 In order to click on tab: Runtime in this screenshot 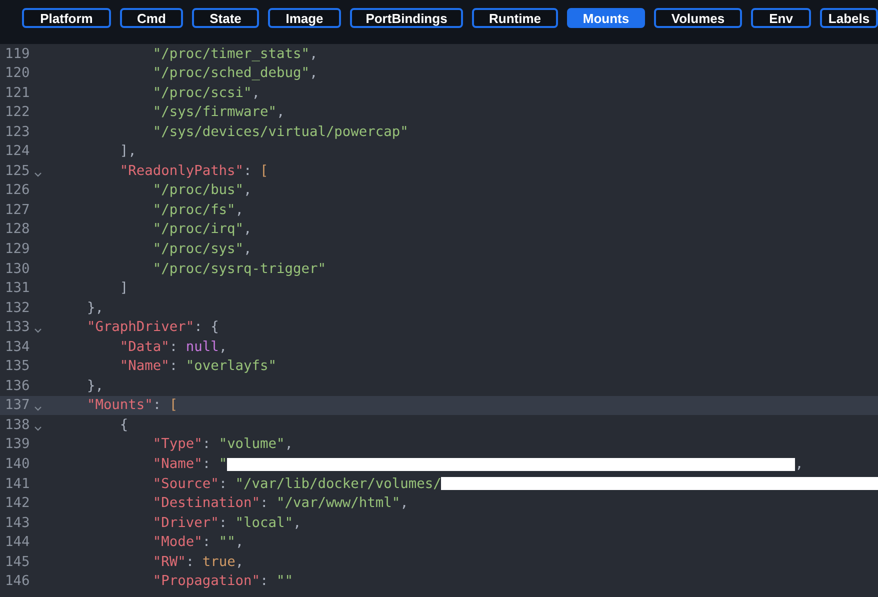, I will do `click(515, 18)`.